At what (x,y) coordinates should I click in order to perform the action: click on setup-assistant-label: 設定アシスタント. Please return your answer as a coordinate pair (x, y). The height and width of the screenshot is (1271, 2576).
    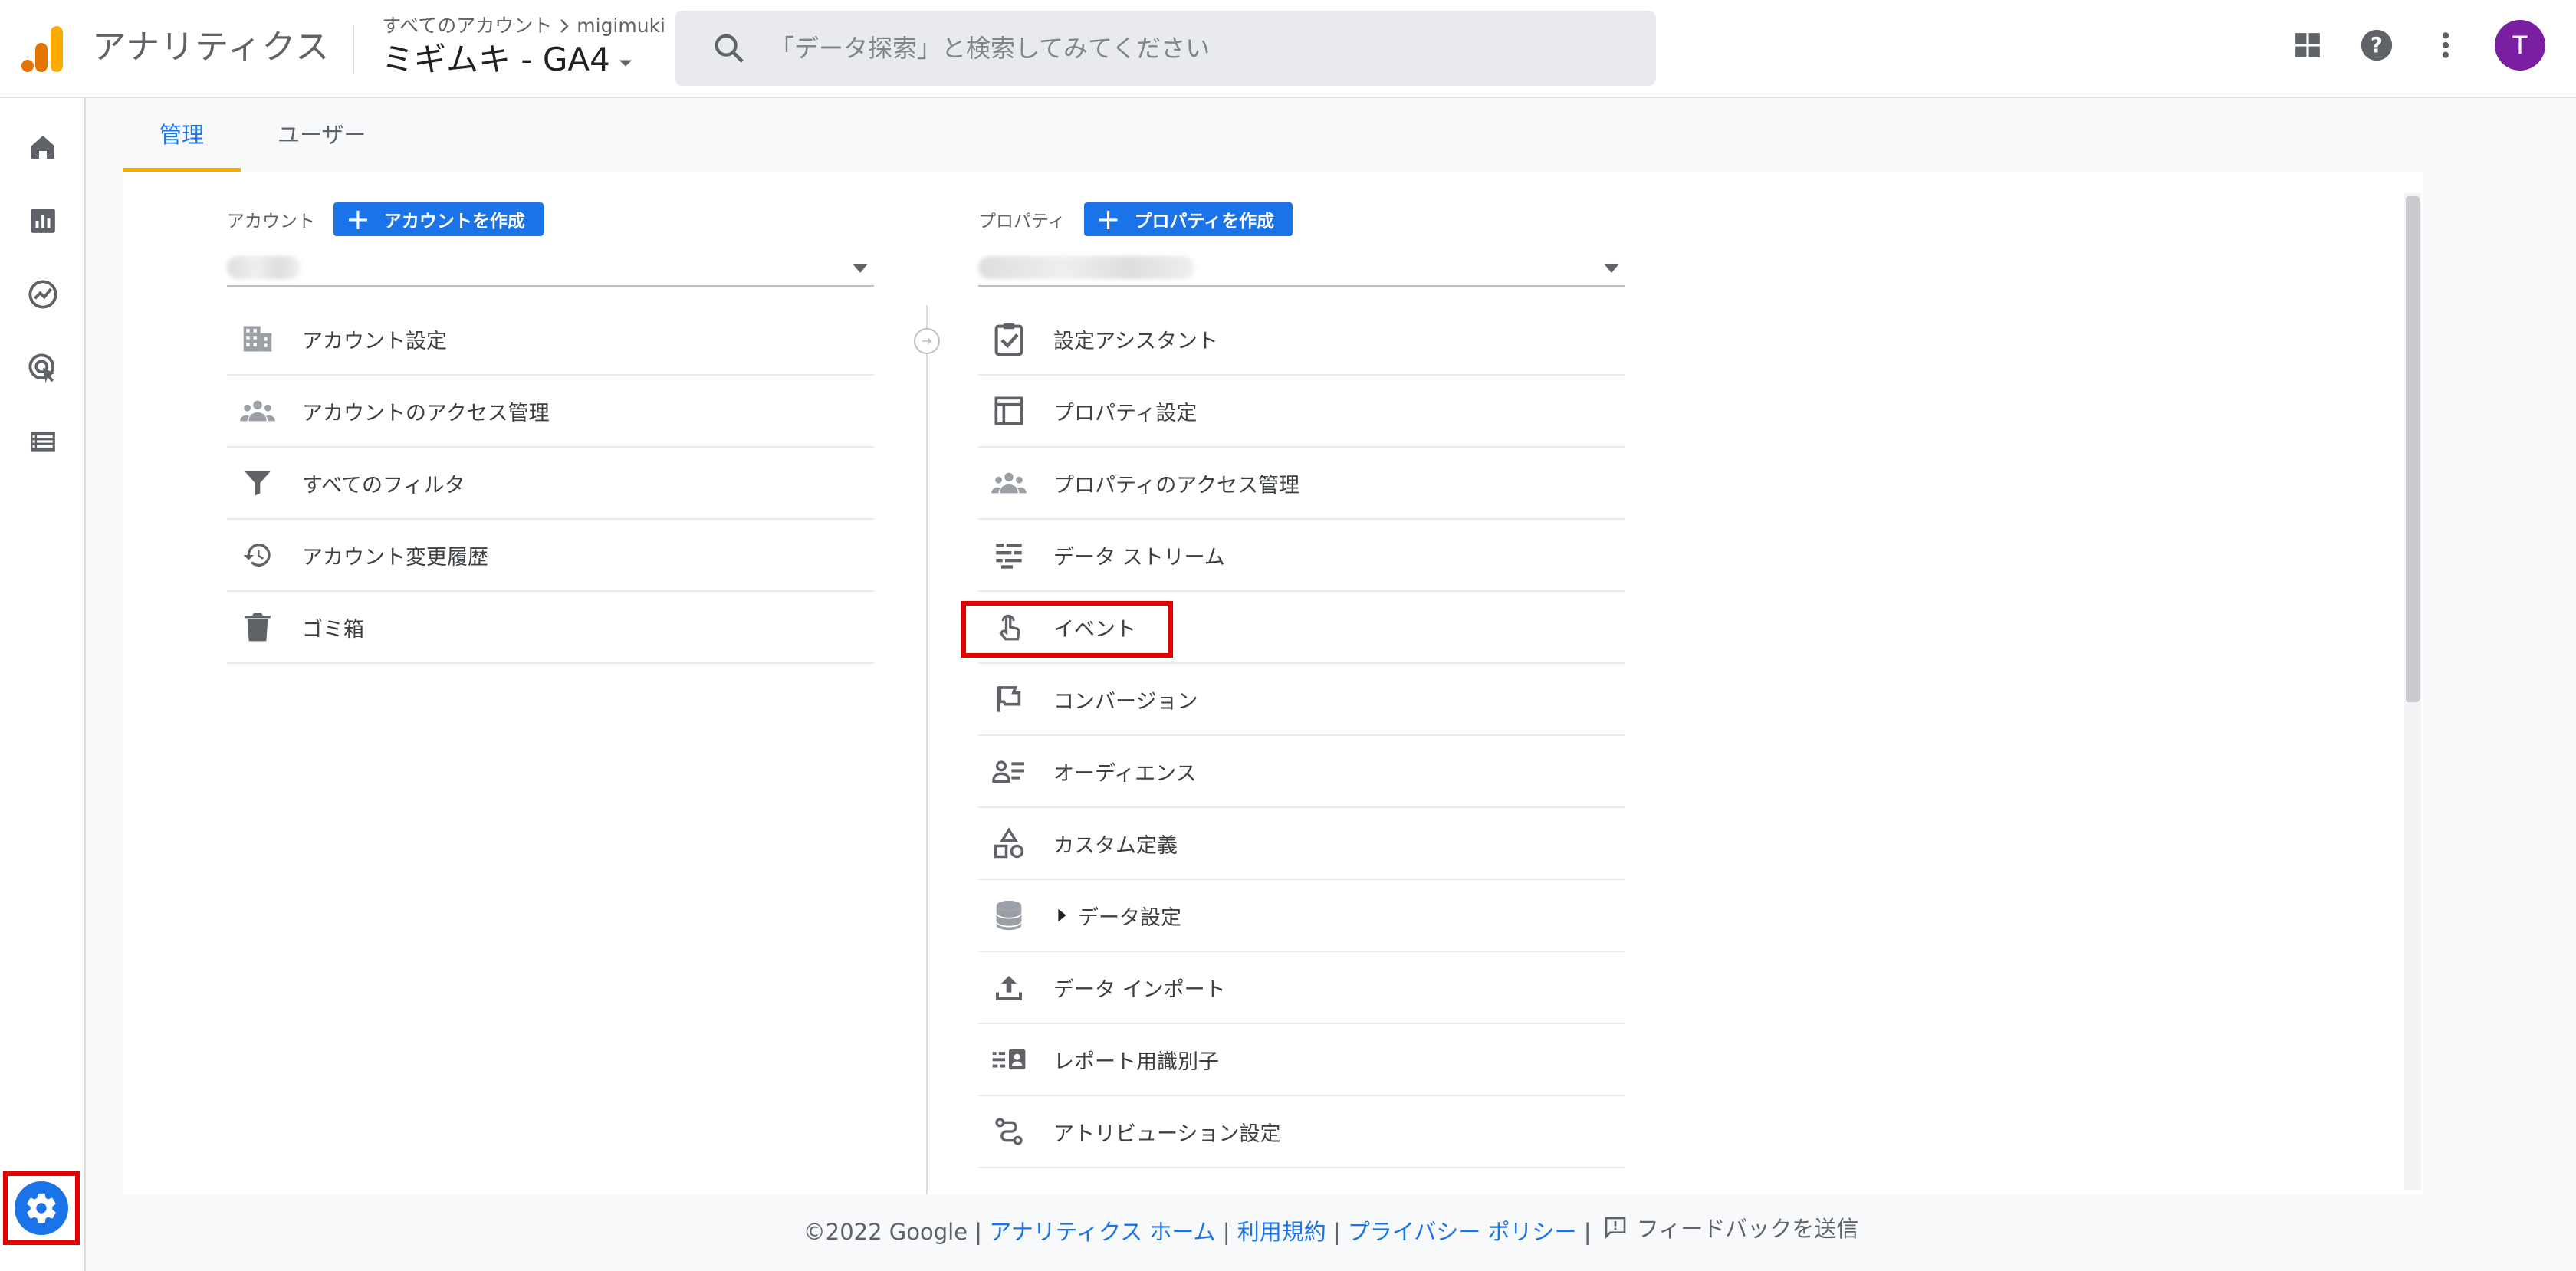
    Looking at the image, I should click on (1136, 341).